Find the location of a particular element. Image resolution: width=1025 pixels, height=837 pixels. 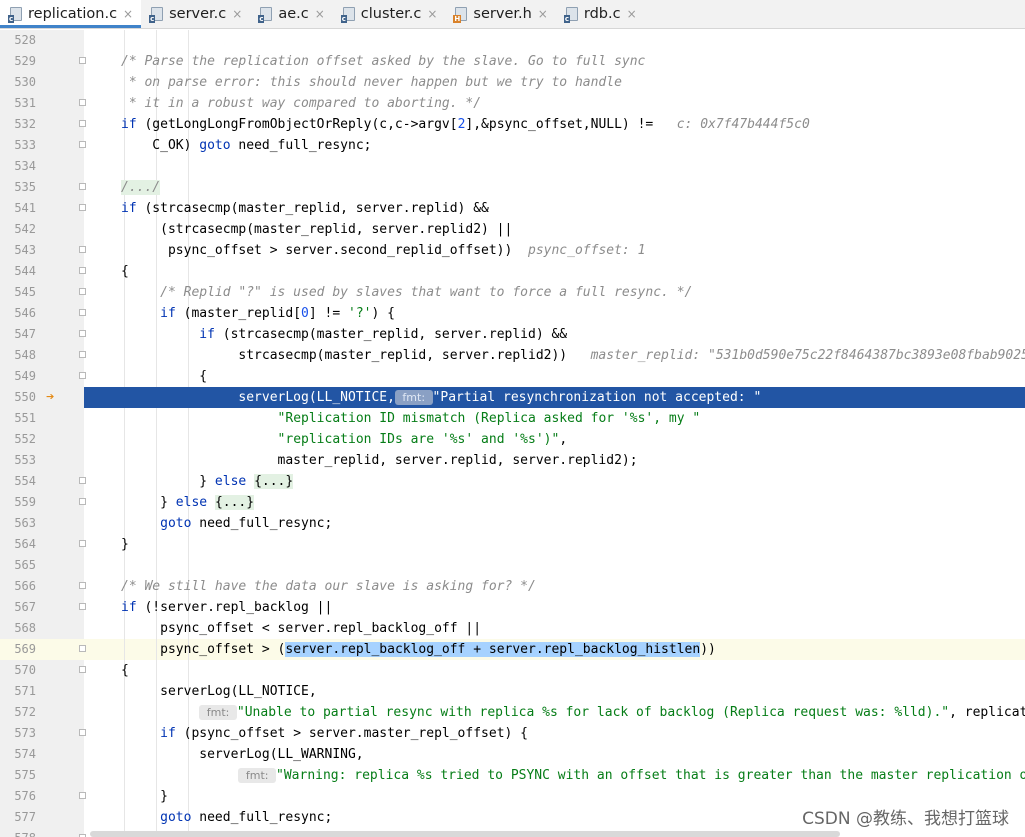

code-line: 533 C_OK) goto need_full_resync; is located at coordinates (512, 145).